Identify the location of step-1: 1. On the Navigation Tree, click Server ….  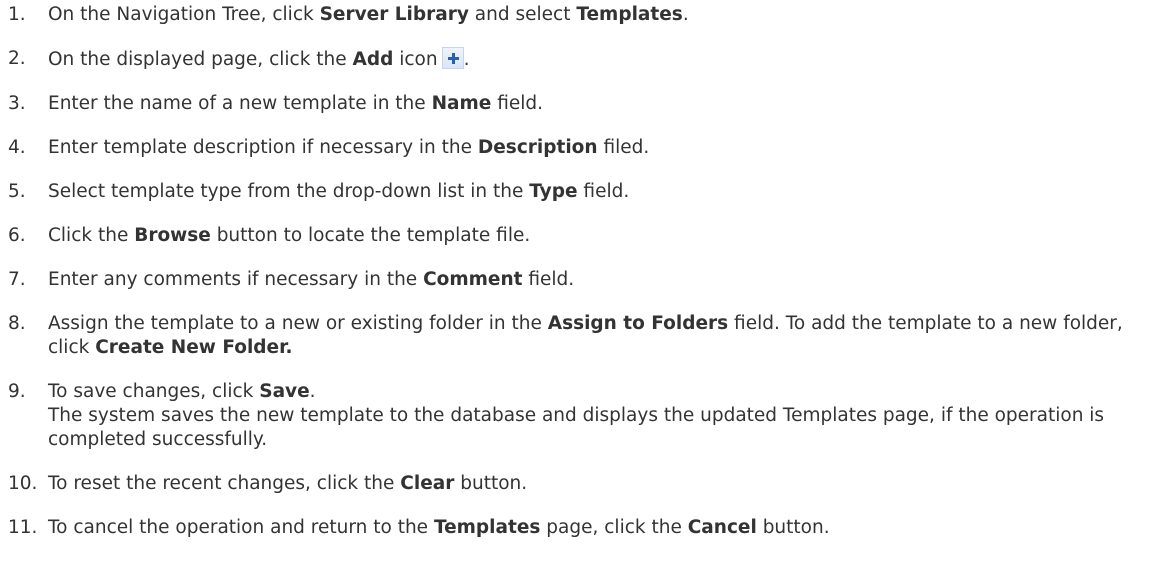
(580, 15).